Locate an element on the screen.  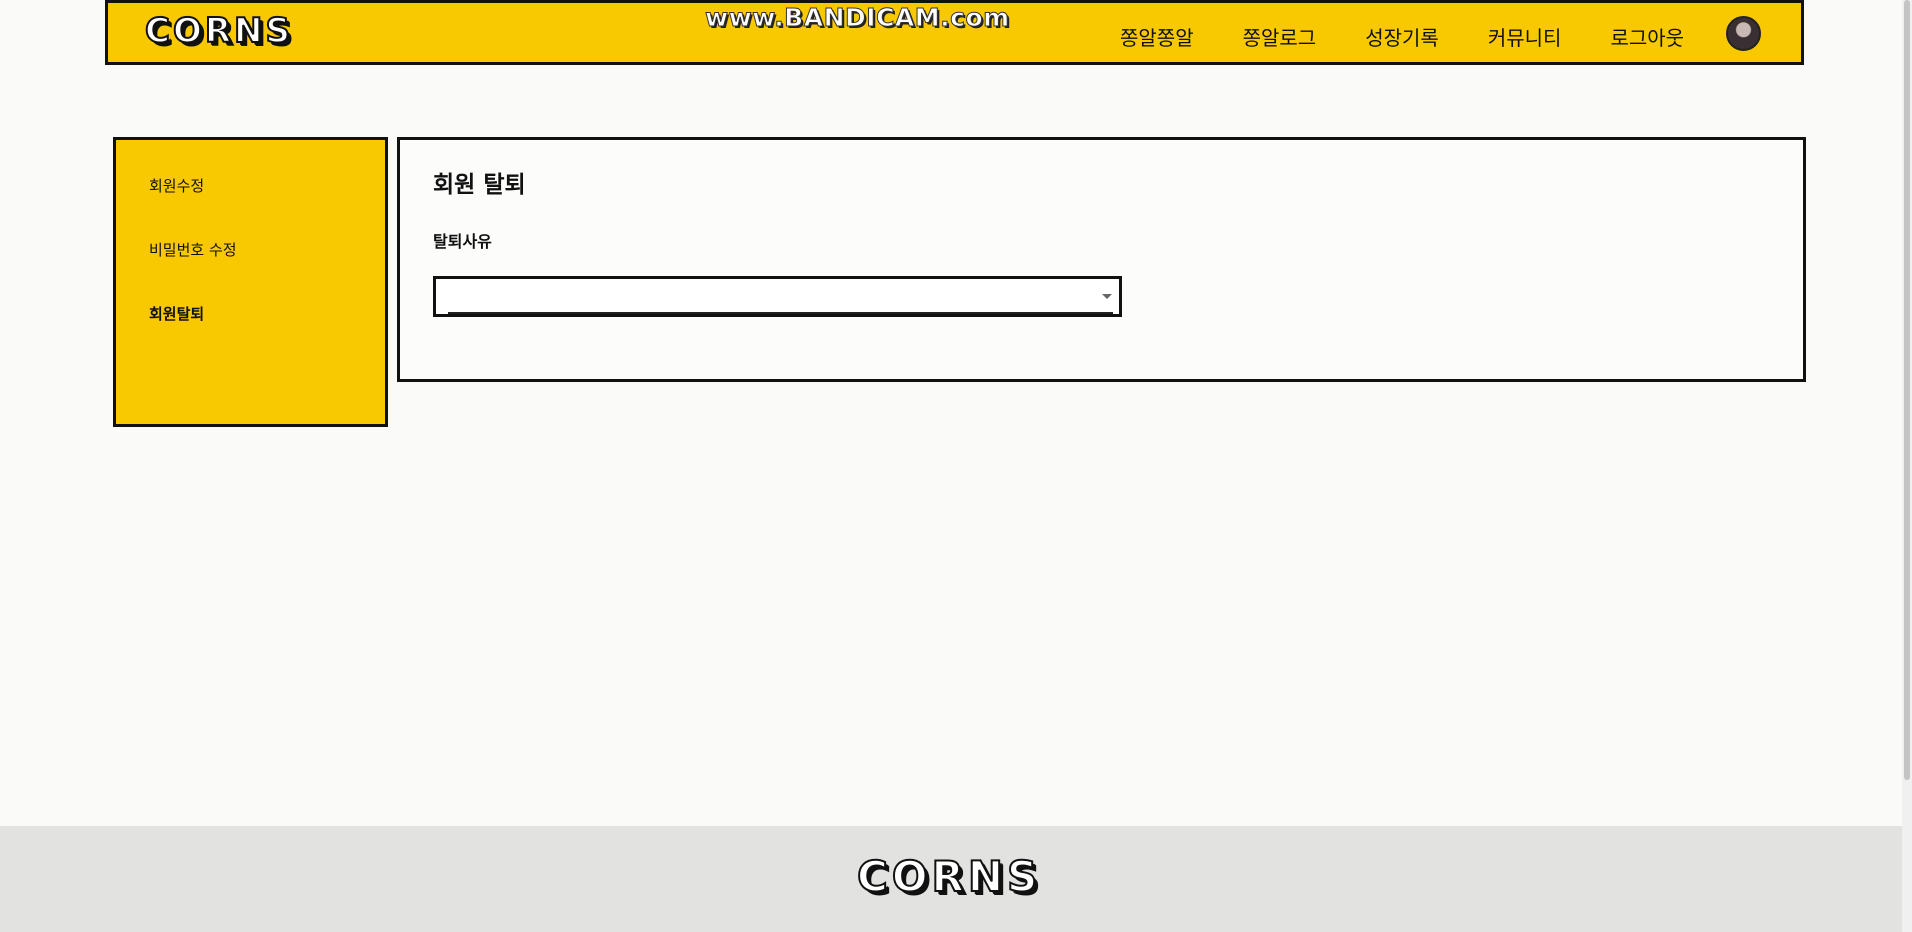
sidebar-item-edit-profile: 회원수정 is located at coordinates (176, 185).